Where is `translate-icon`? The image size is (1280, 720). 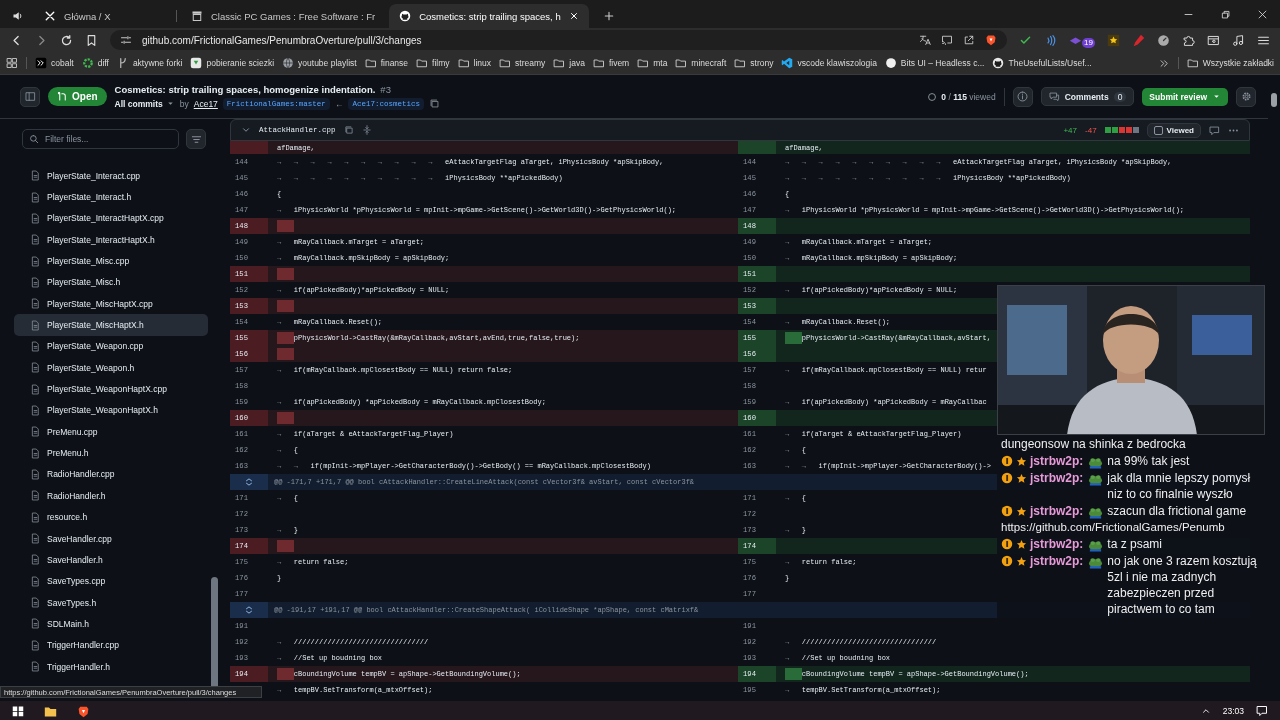
translate-icon is located at coordinates (925, 40).